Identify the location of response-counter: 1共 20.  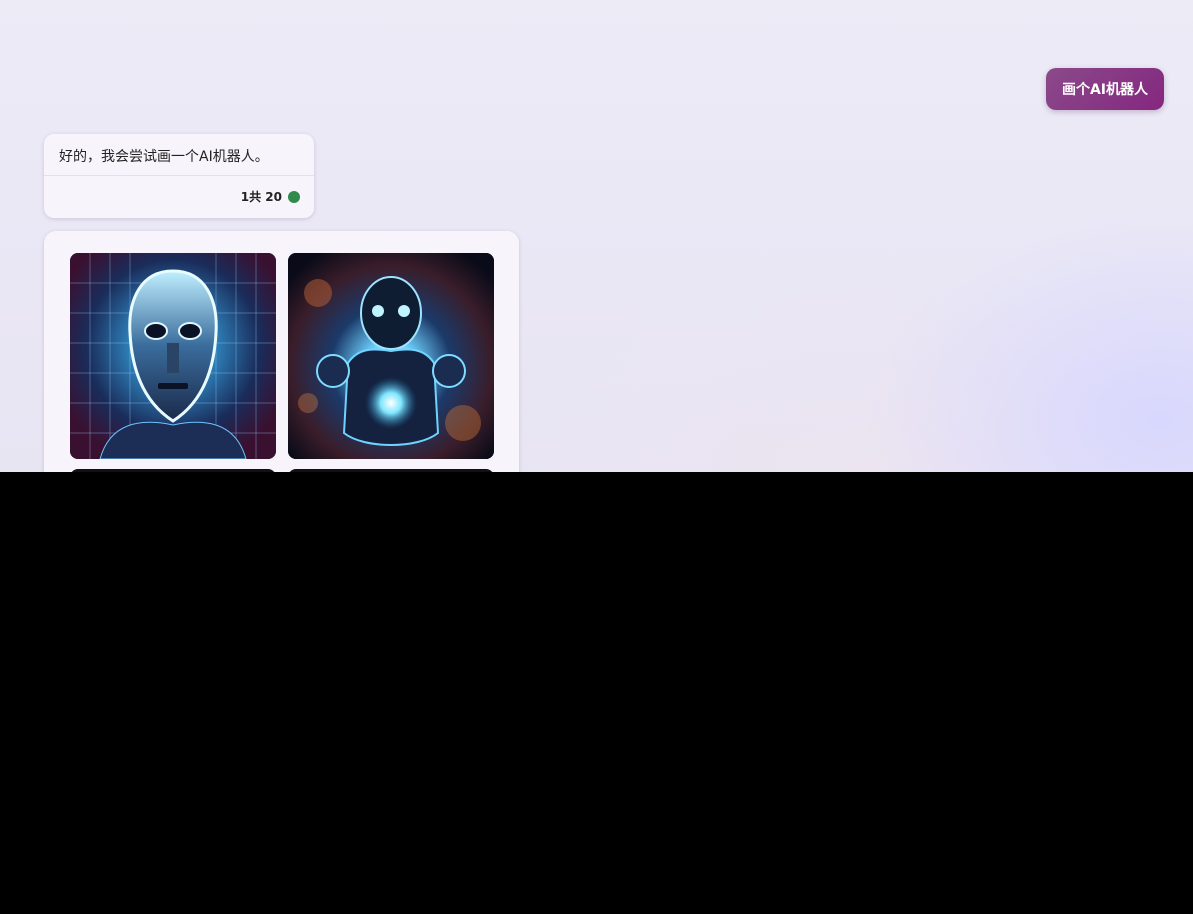
(261, 197).